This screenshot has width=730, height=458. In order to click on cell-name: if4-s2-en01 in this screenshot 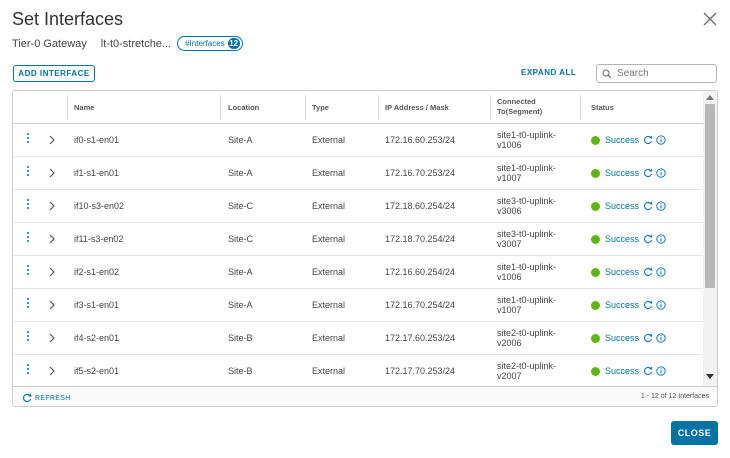, I will do `click(97, 338)`.